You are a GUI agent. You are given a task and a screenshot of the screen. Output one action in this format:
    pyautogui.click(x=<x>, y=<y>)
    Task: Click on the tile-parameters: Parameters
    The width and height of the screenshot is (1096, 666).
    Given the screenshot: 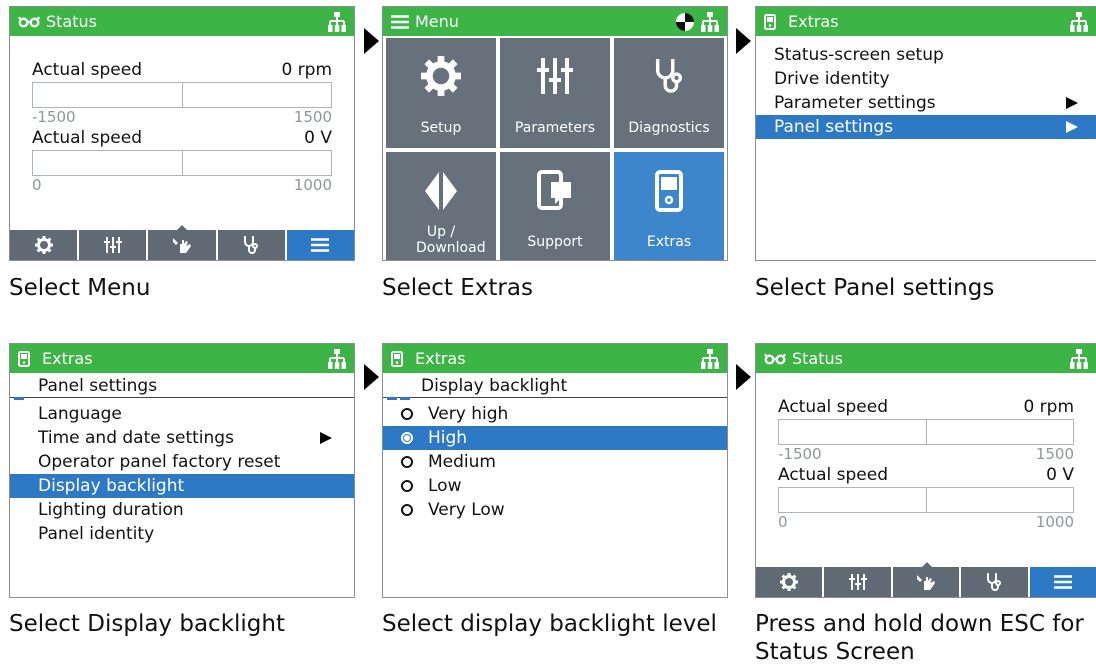 What is the action you would take?
    pyautogui.click(x=555, y=93)
    